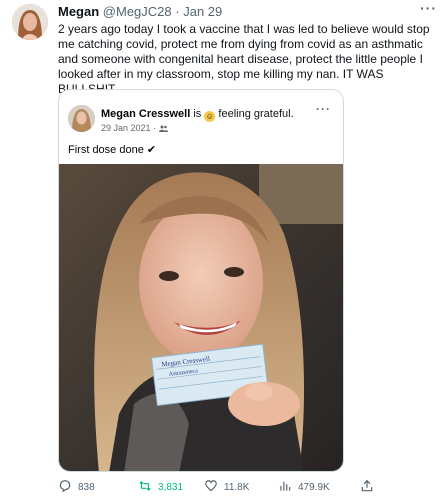  I want to click on like-button: 11.8K, so click(226, 487).